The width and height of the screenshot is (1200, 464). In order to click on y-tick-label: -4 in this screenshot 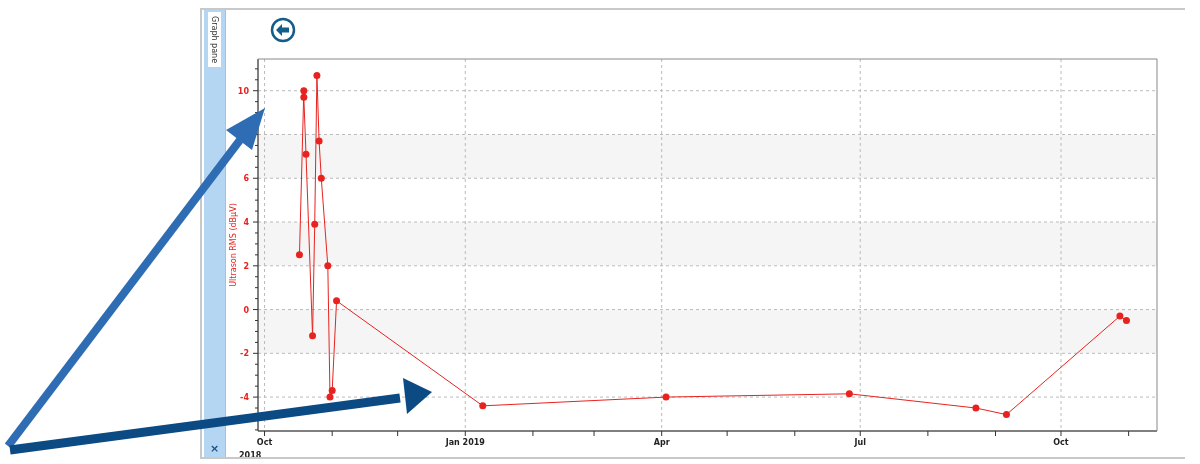, I will do `click(244, 397)`.